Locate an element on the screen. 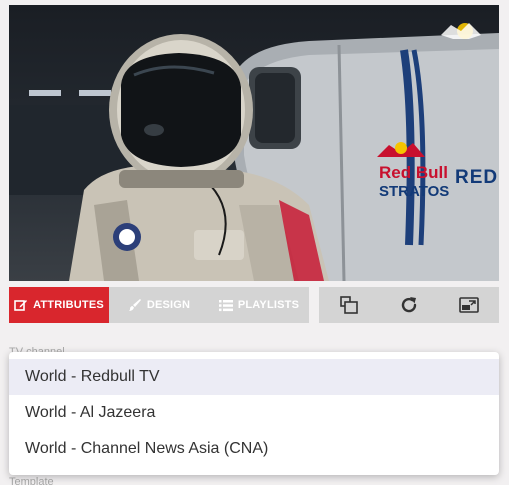  tab-attributes-label: ATTRIBUTES is located at coordinates (68, 305).